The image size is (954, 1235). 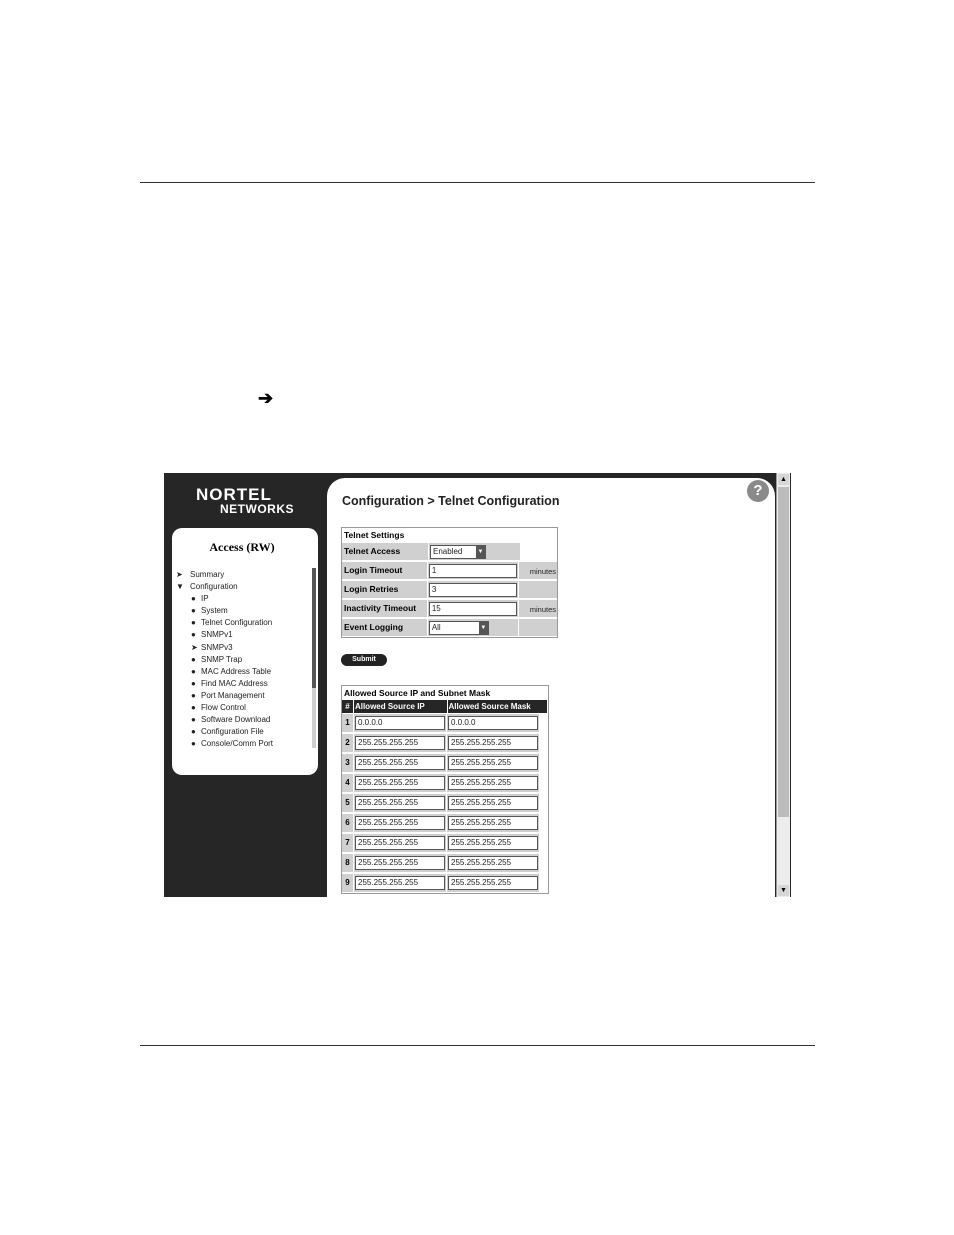 What do you see at coordinates (783, 479) in the screenshot?
I see `scroll-up-icon: ▲` at bounding box center [783, 479].